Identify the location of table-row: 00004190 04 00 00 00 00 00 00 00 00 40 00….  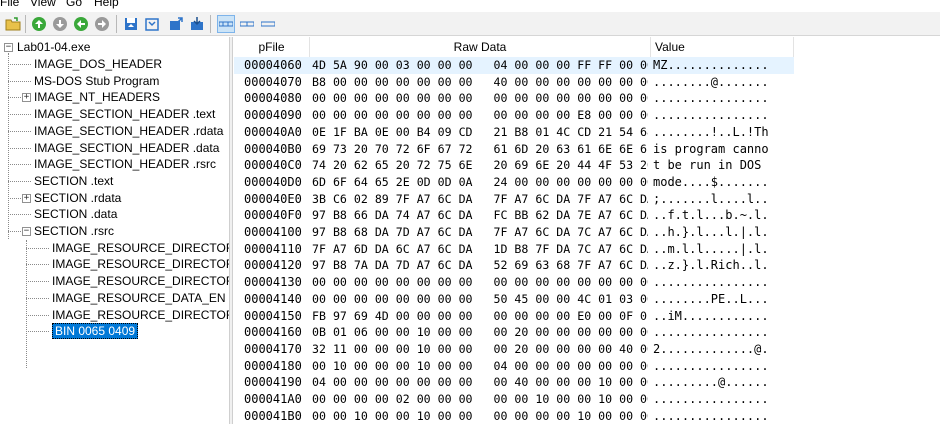
(514, 382).